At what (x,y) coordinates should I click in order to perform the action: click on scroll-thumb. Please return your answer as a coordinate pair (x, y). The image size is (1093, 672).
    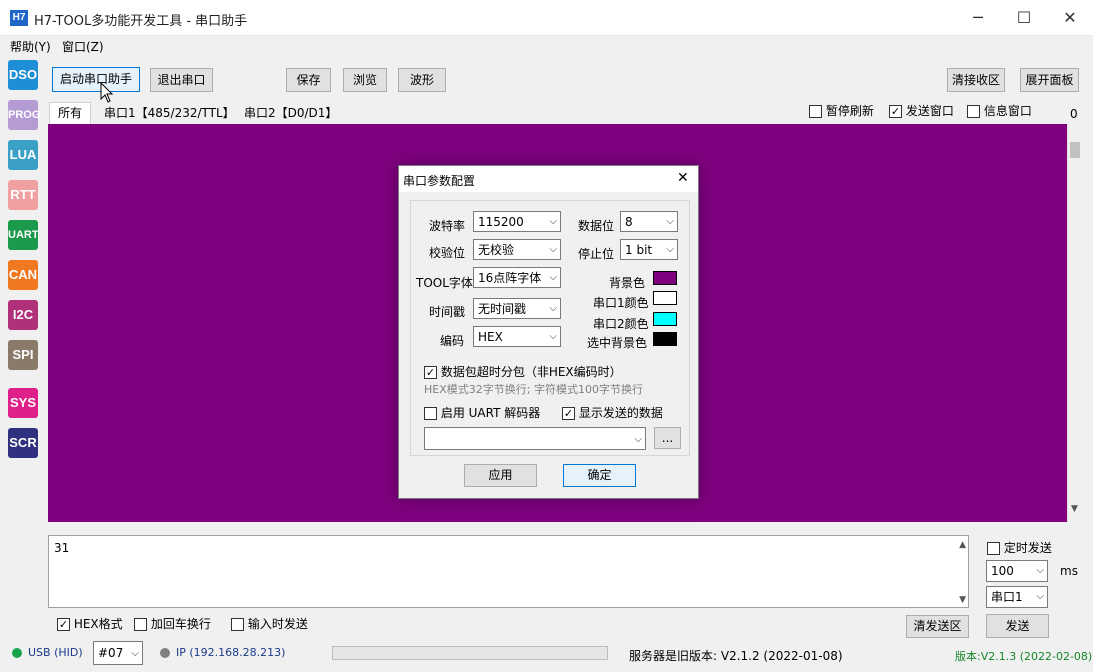
    Looking at the image, I should click on (1075, 150).